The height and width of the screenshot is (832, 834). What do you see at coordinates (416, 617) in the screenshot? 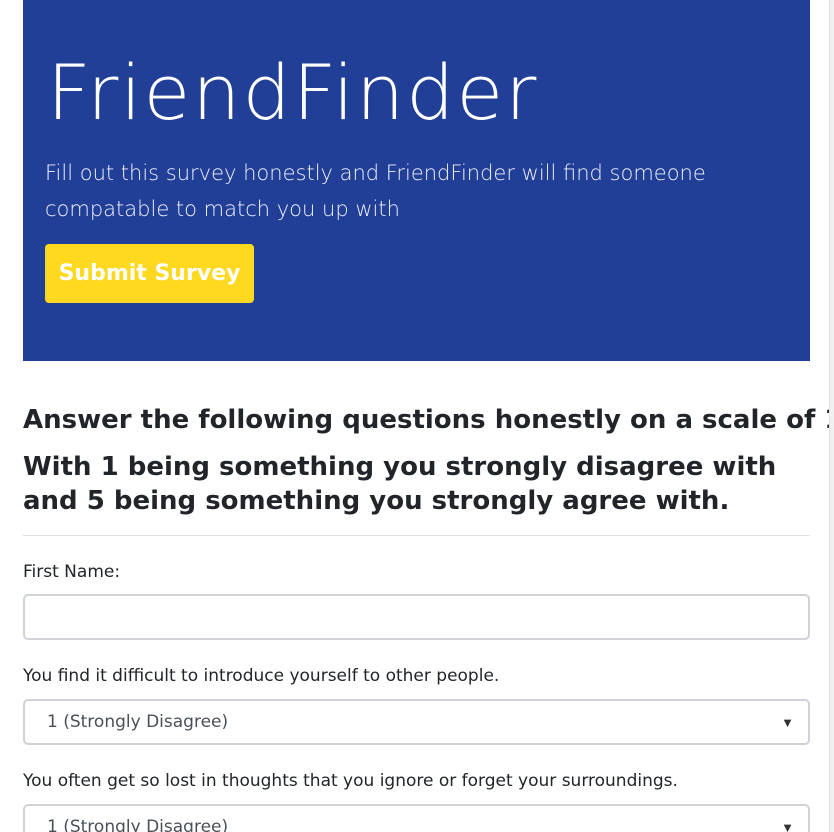
I see `first-name-input` at bounding box center [416, 617].